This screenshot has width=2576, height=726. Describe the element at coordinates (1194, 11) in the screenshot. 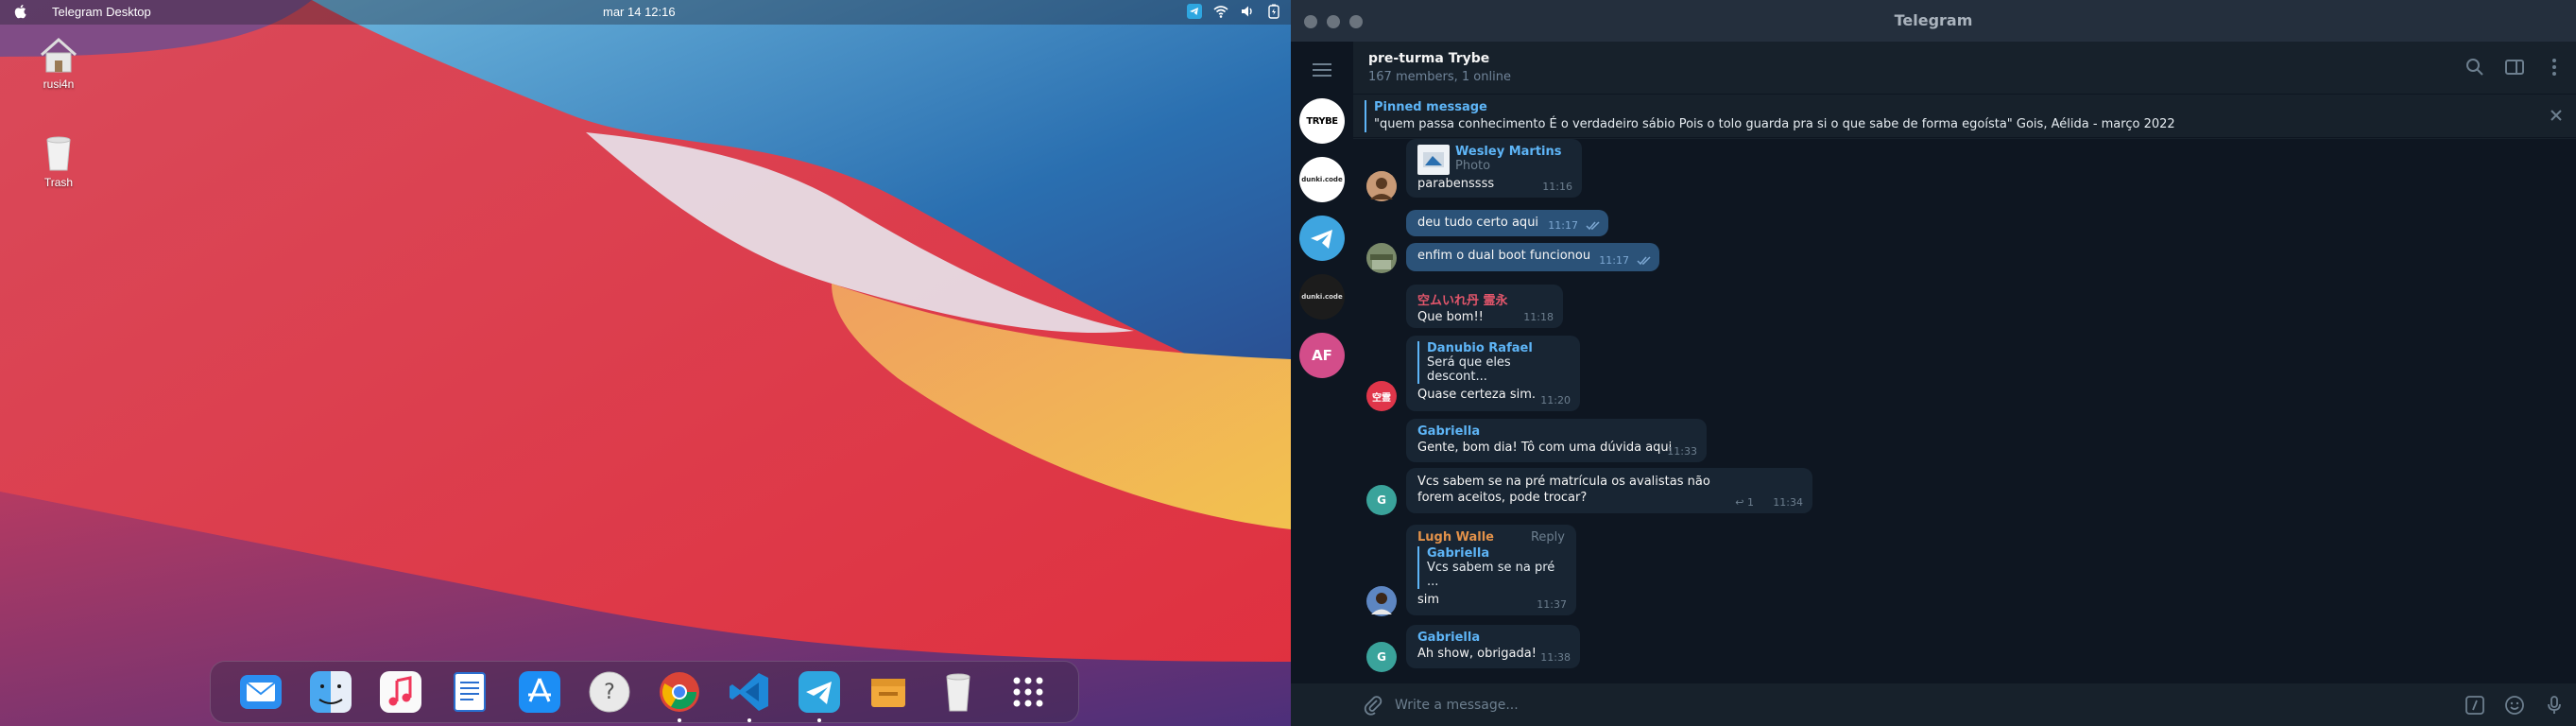

I see `telegram-tray-icon` at that location.